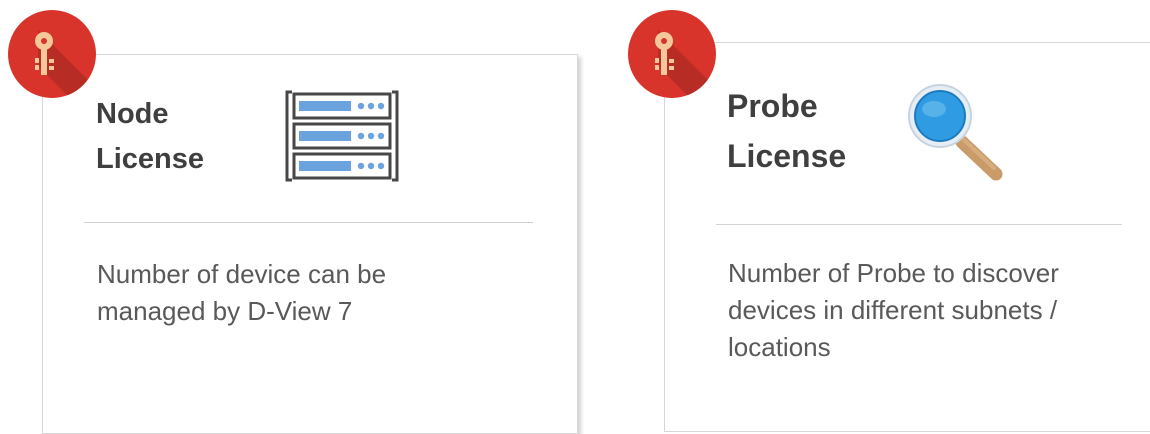 The width and height of the screenshot is (1150, 434). Describe the element at coordinates (150, 158) in the screenshot. I see `node-title-line-2: License` at that location.